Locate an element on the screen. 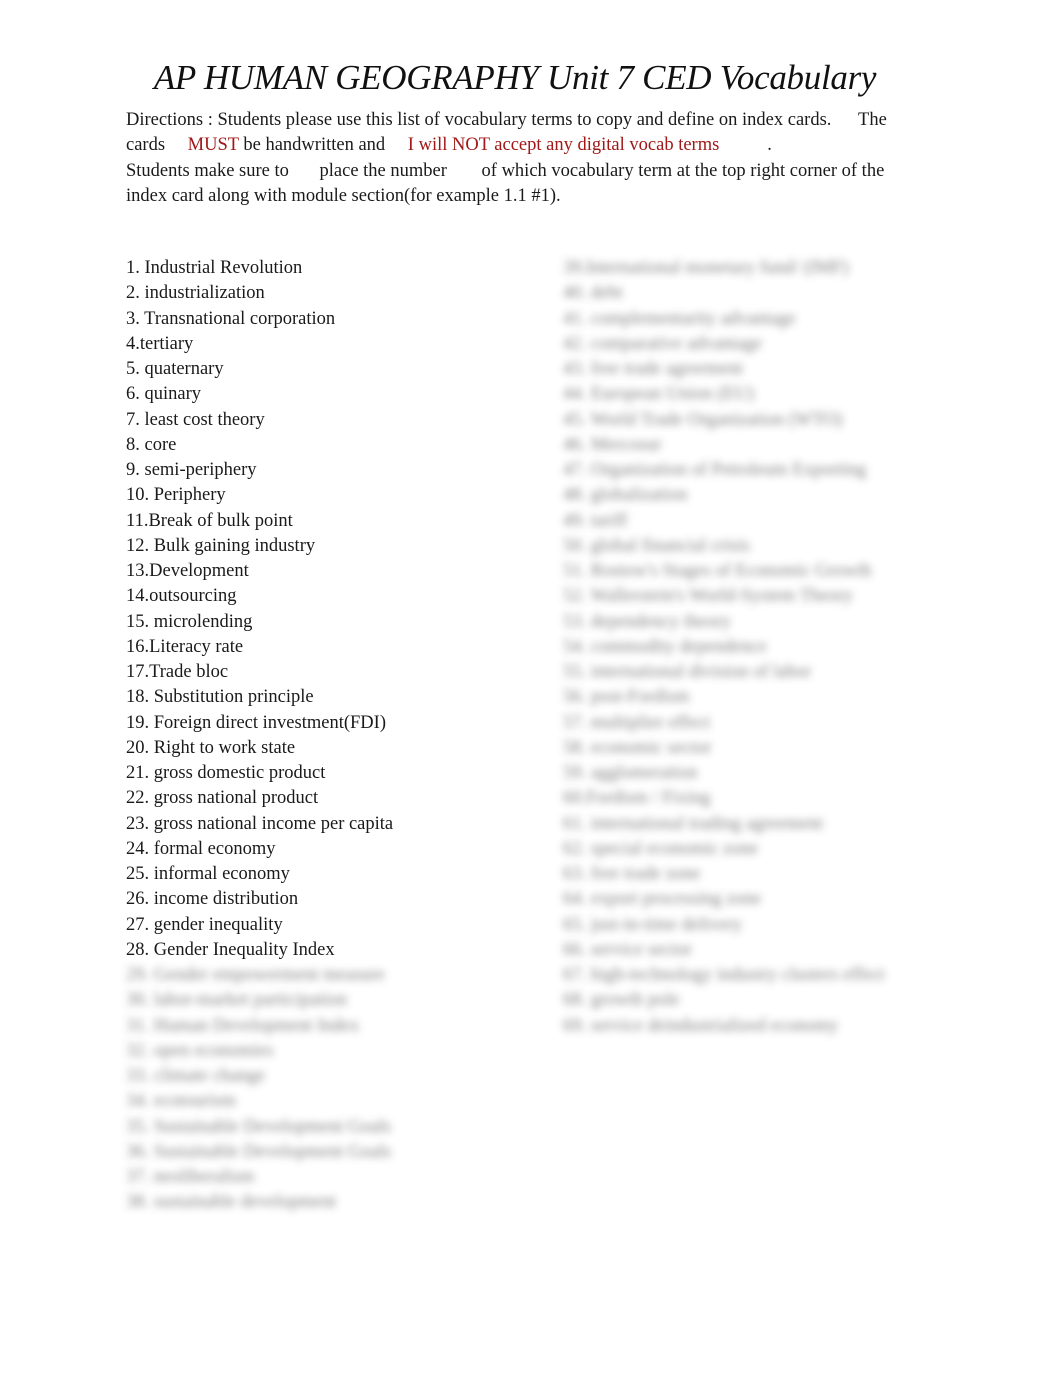 The height and width of the screenshot is (1377, 1062). vocab-term: 1. Industrial Revolution is located at coordinates (214, 268).